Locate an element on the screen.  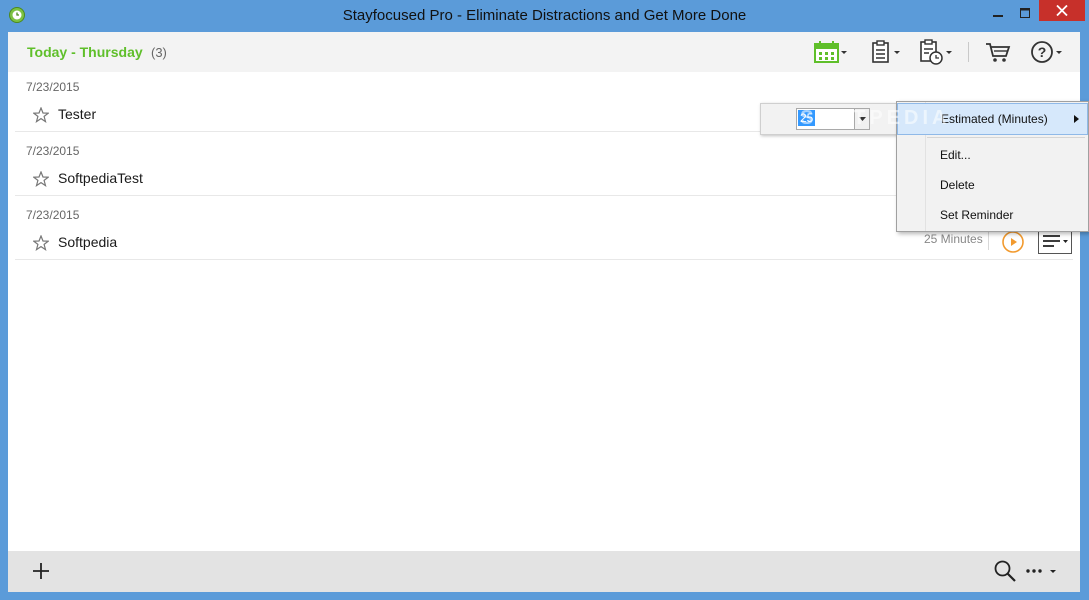
menu-item-delete: Delete is located at coordinates (992, 185).